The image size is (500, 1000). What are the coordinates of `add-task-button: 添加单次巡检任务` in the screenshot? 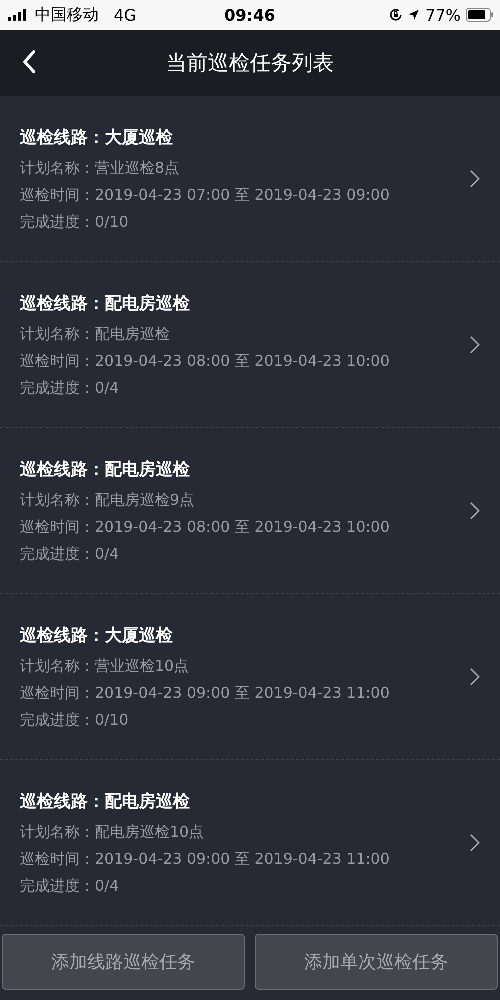 It's located at (376, 962).